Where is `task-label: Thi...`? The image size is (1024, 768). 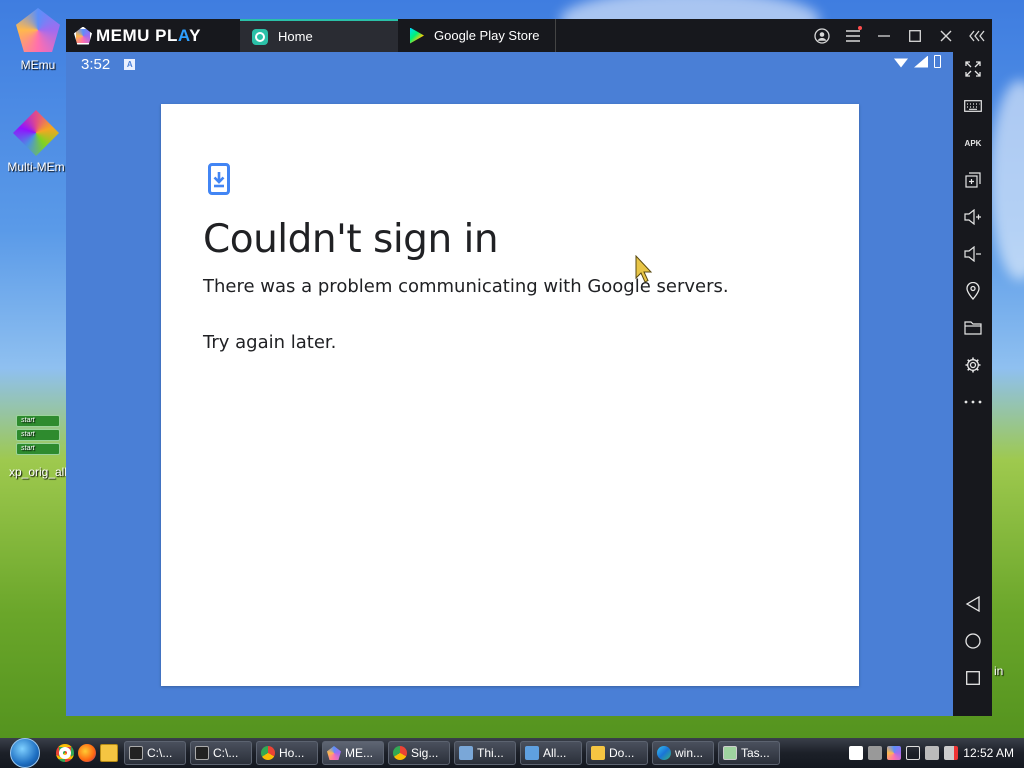 task-label: Thi... is located at coordinates (490, 753).